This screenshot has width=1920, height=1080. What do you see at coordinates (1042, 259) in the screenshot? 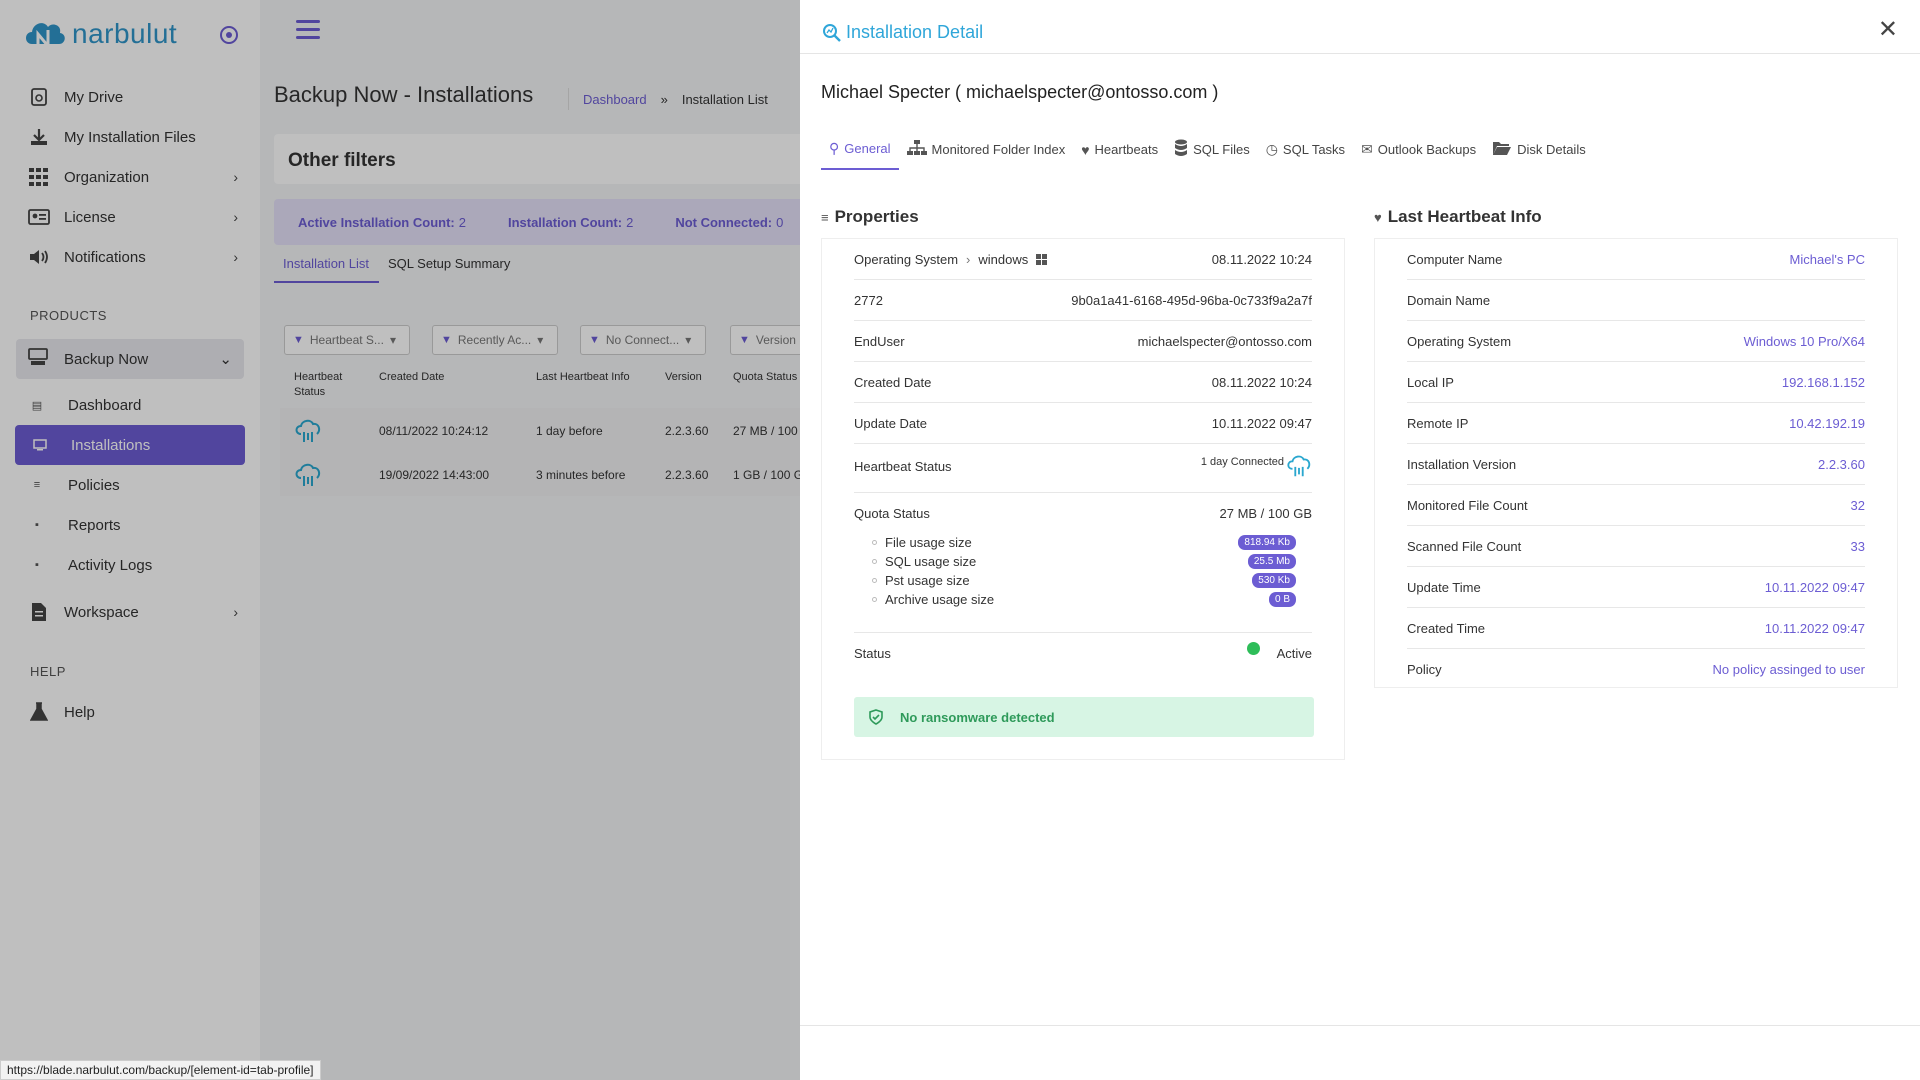
I see `windows-icon` at bounding box center [1042, 259].